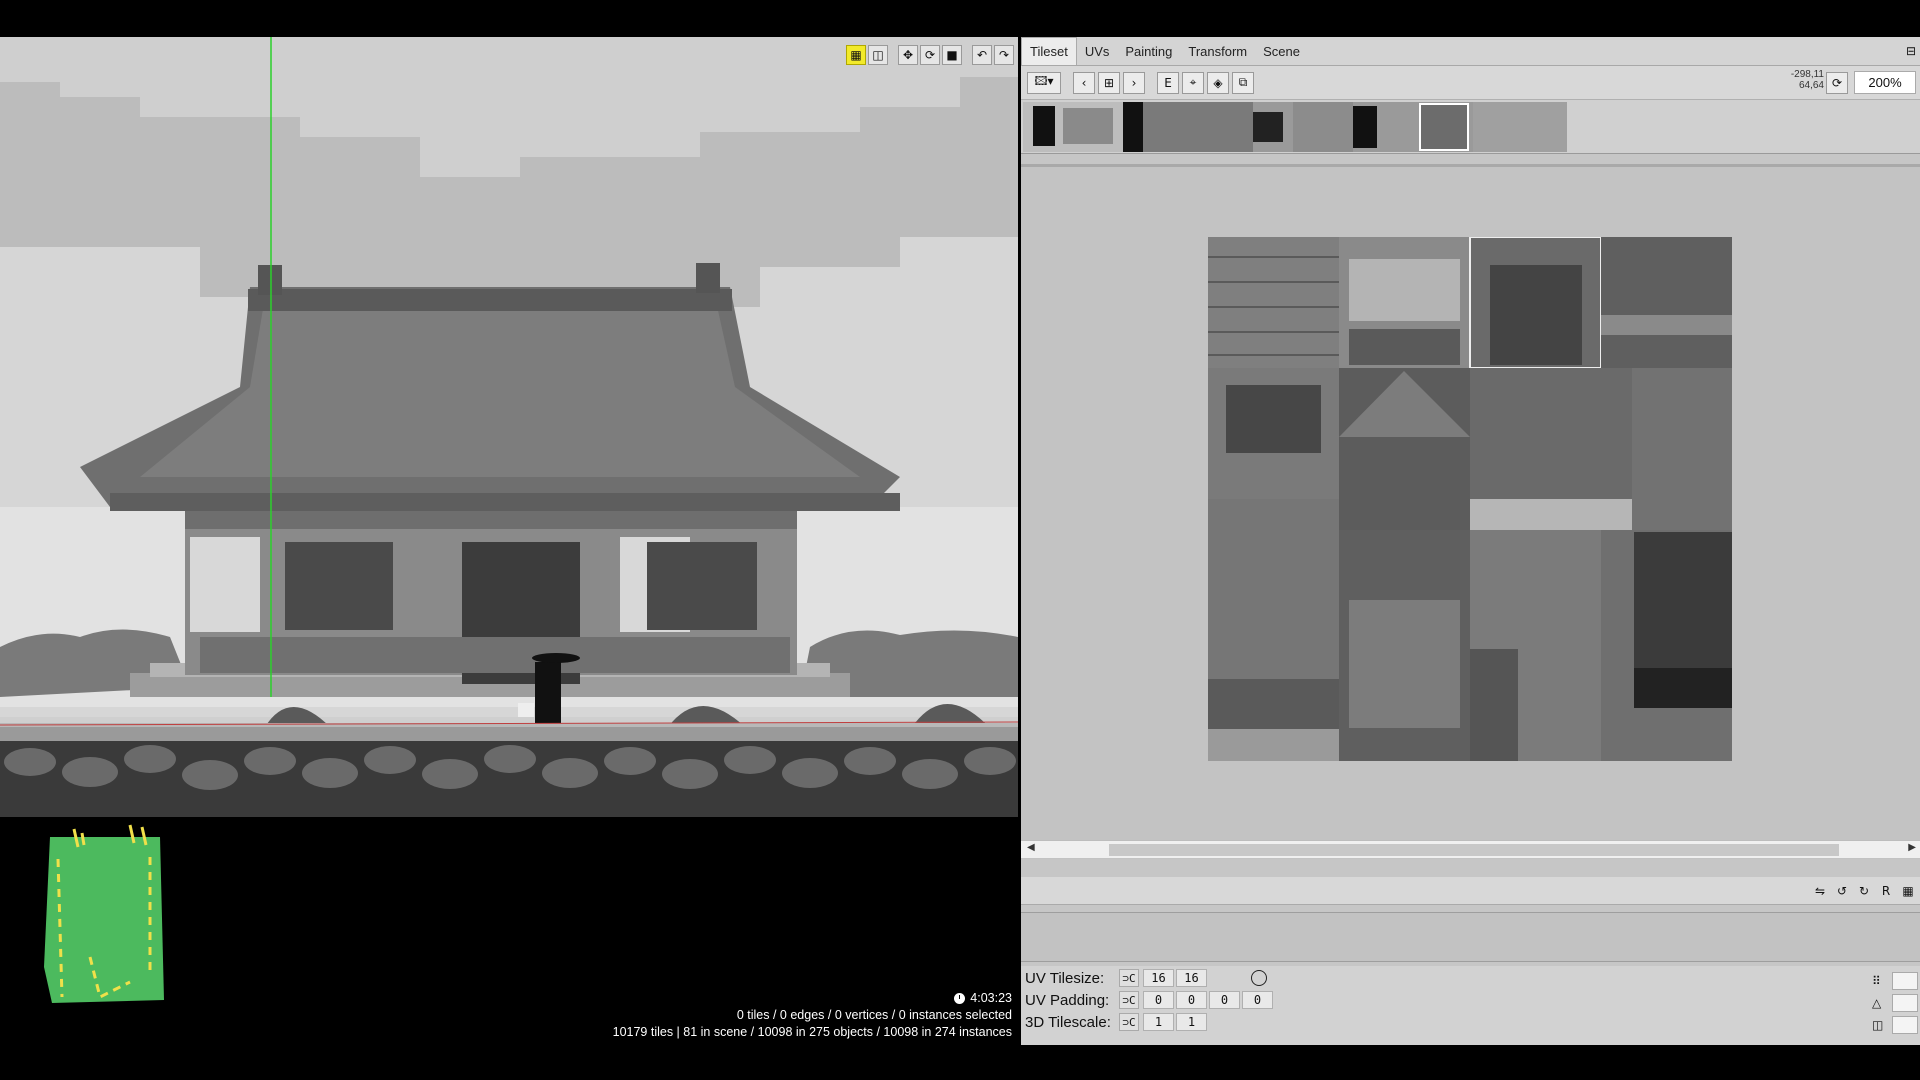 Image resolution: width=1920 pixels, height=1080 pixels. I want to click on reset-icon: R, so click(1886, 891).